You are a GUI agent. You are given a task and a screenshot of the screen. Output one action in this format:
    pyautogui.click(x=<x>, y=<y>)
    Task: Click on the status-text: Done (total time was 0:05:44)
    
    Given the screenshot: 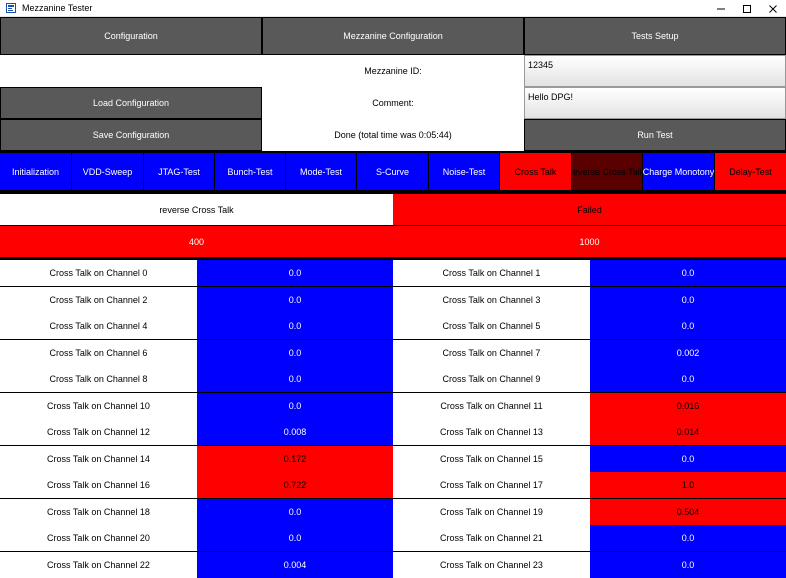 What is the action you would take?
    pyautogui.click(x=393, y=135)
    